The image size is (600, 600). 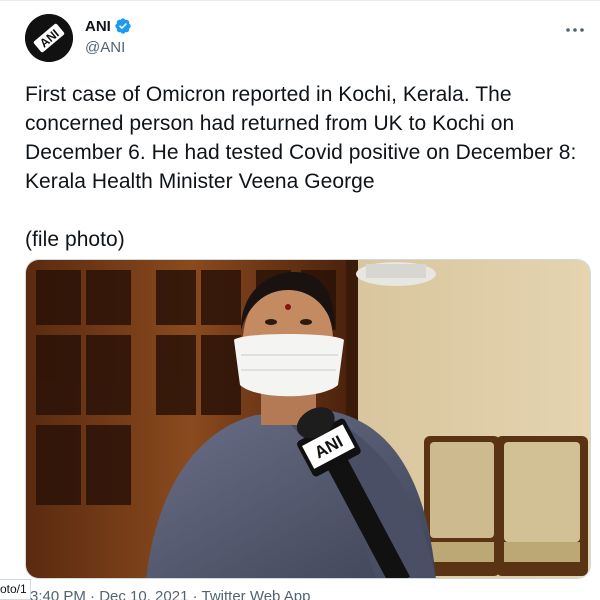 What do you see at coordinates (98, 26) in the screenshot?
I see `display-name: ANI` at bounding box center [98, 26].